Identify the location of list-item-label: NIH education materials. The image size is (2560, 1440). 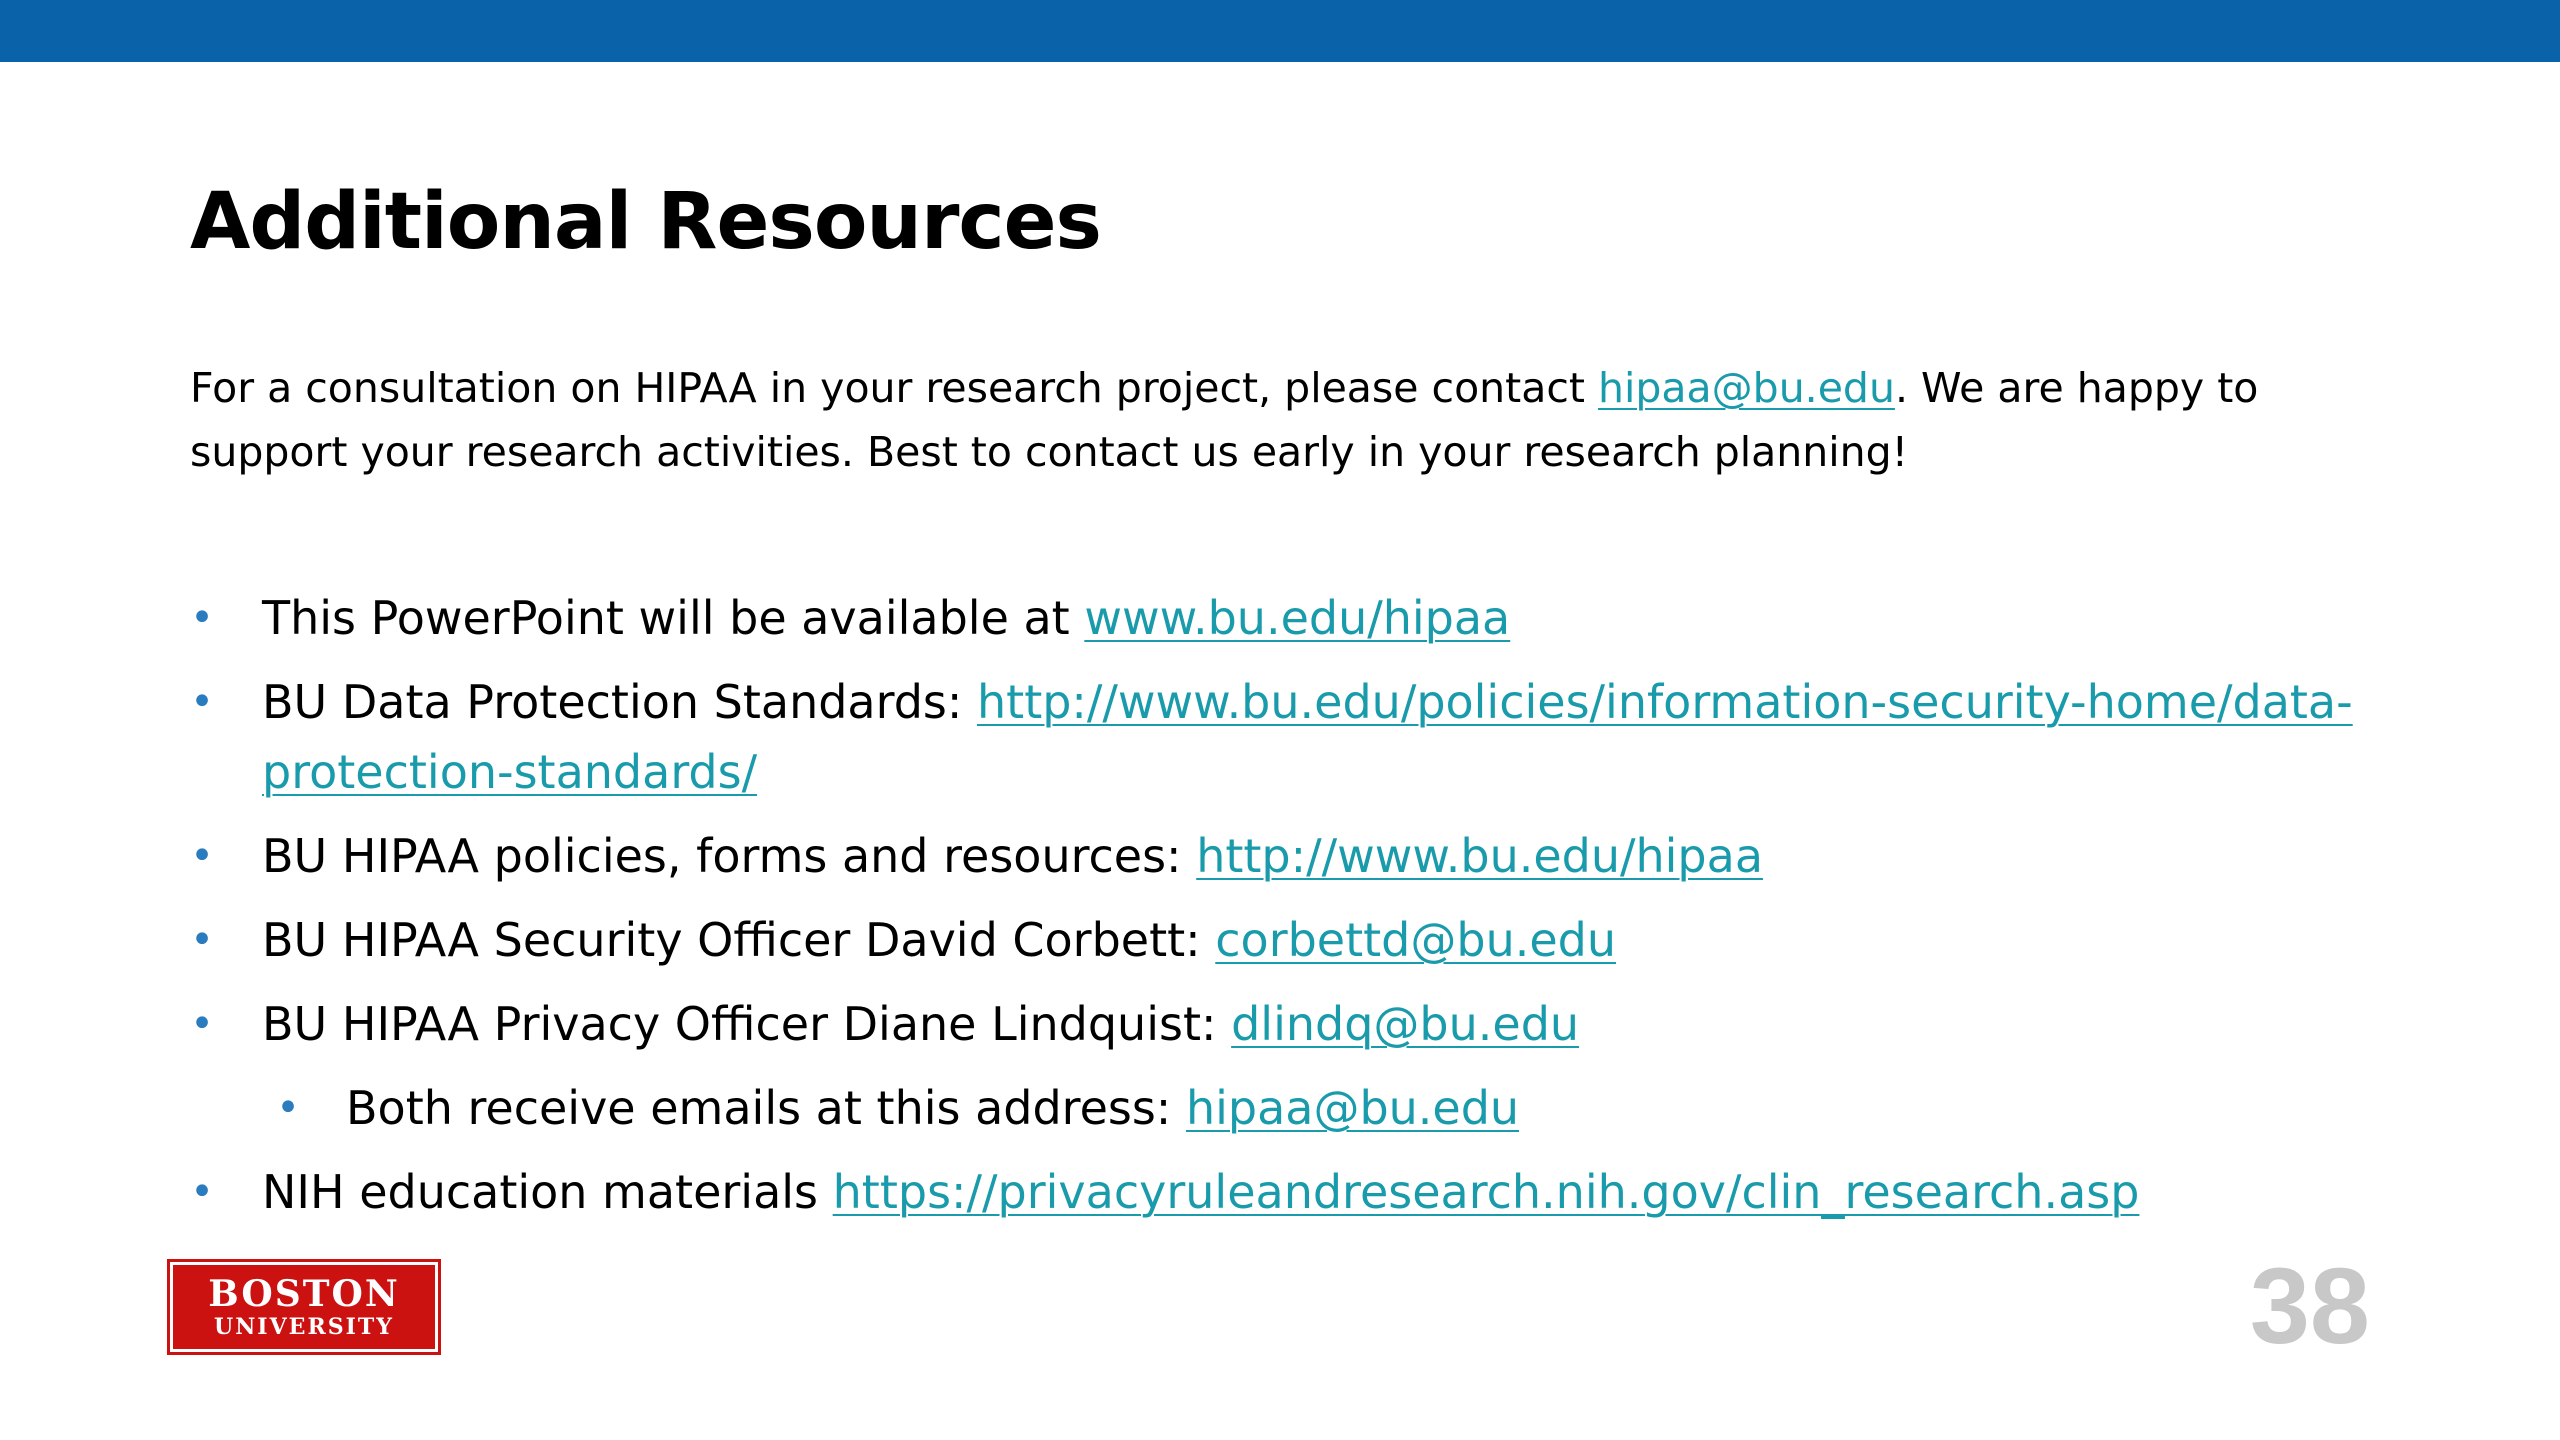
(547, 1192).